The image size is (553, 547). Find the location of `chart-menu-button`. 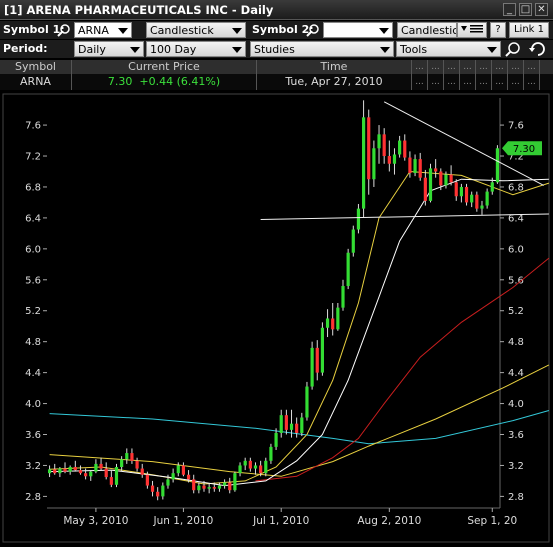

chart-menu-button is located at coordinates (472, 30).